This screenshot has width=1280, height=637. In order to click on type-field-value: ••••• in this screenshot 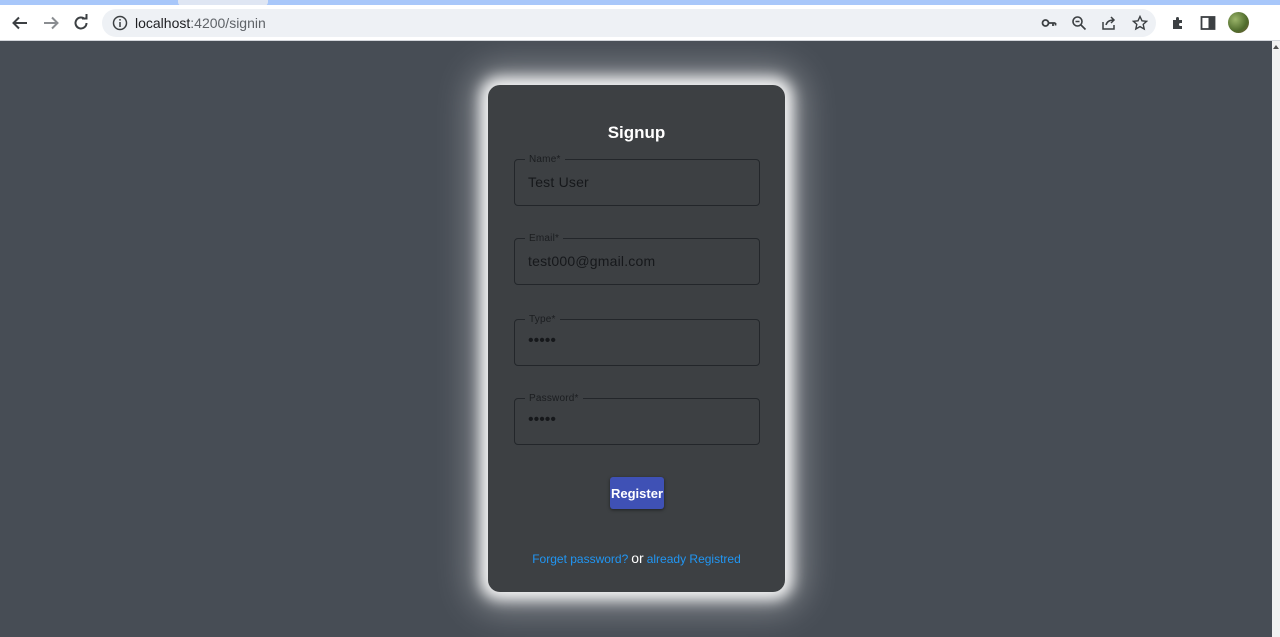, I will do `click(542, 340)`.